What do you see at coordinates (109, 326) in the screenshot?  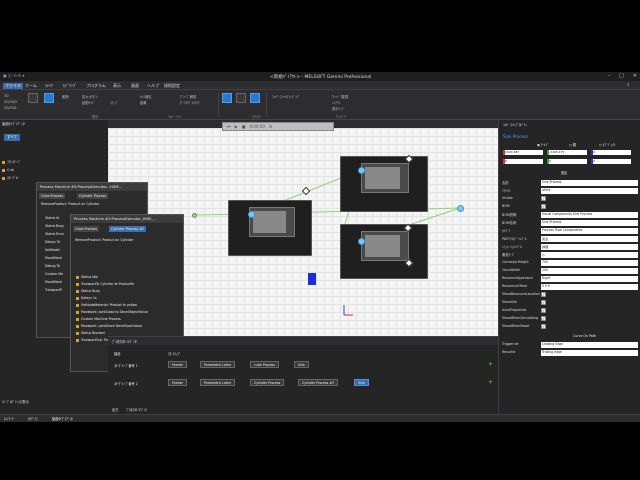 I see `panel-b-item: MoveJoint: JointScore DecelOpenValue` at bounding box center [109, 326].